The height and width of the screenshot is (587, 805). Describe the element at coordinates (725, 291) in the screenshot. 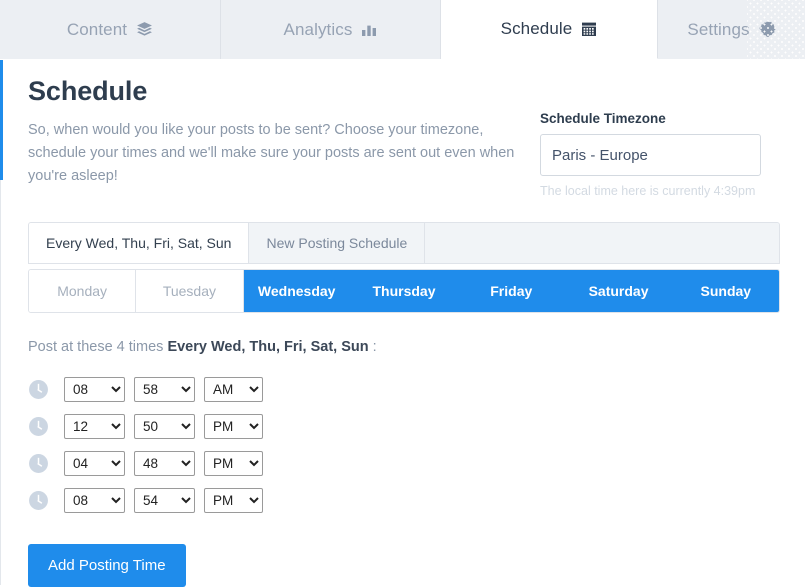

I see `day-sunday: Sunday` at that location.